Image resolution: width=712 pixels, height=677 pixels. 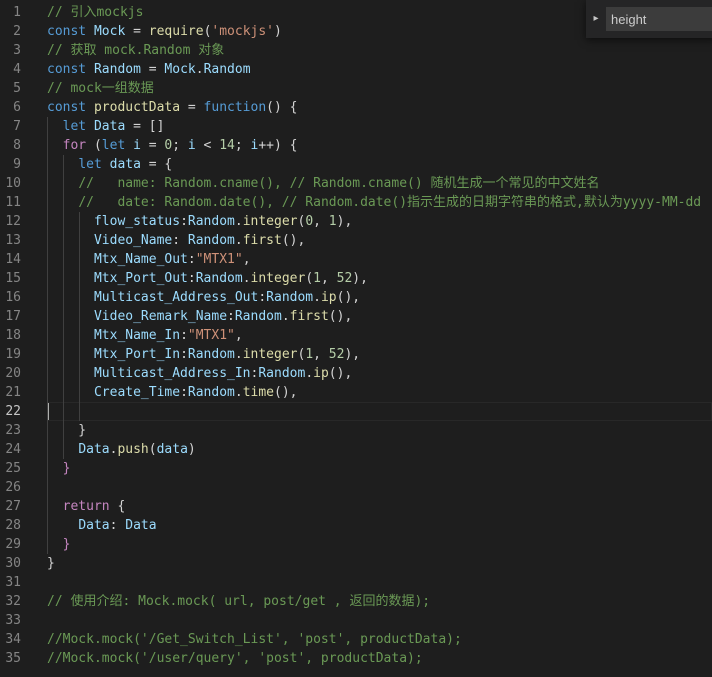 What do you see at coordinates (149, 69) in the screenshot?
I see `code-text: const Random = Mock.Random` at bounding box center [149, 69].